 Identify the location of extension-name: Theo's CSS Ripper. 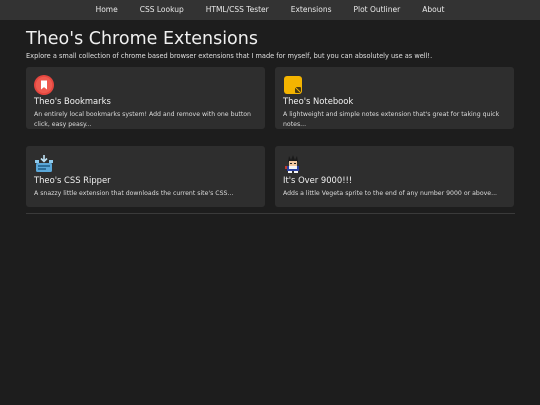
(72, 180).